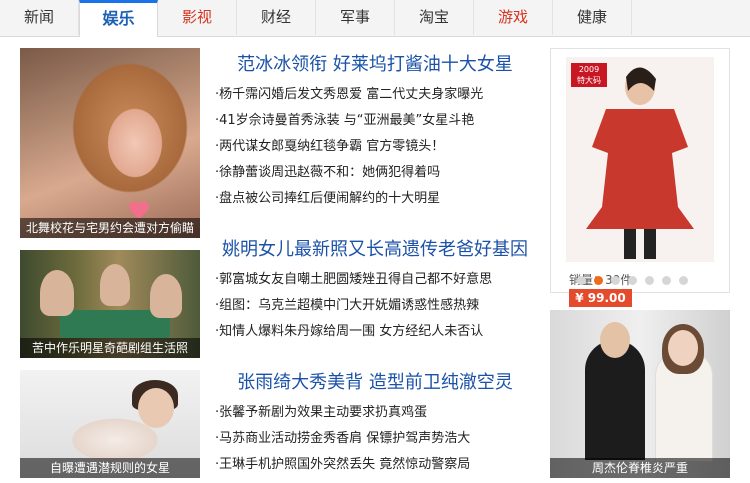  Describe the element at coordinates (640, 163) in the screenshot. I see `dress-illustration` at that location.